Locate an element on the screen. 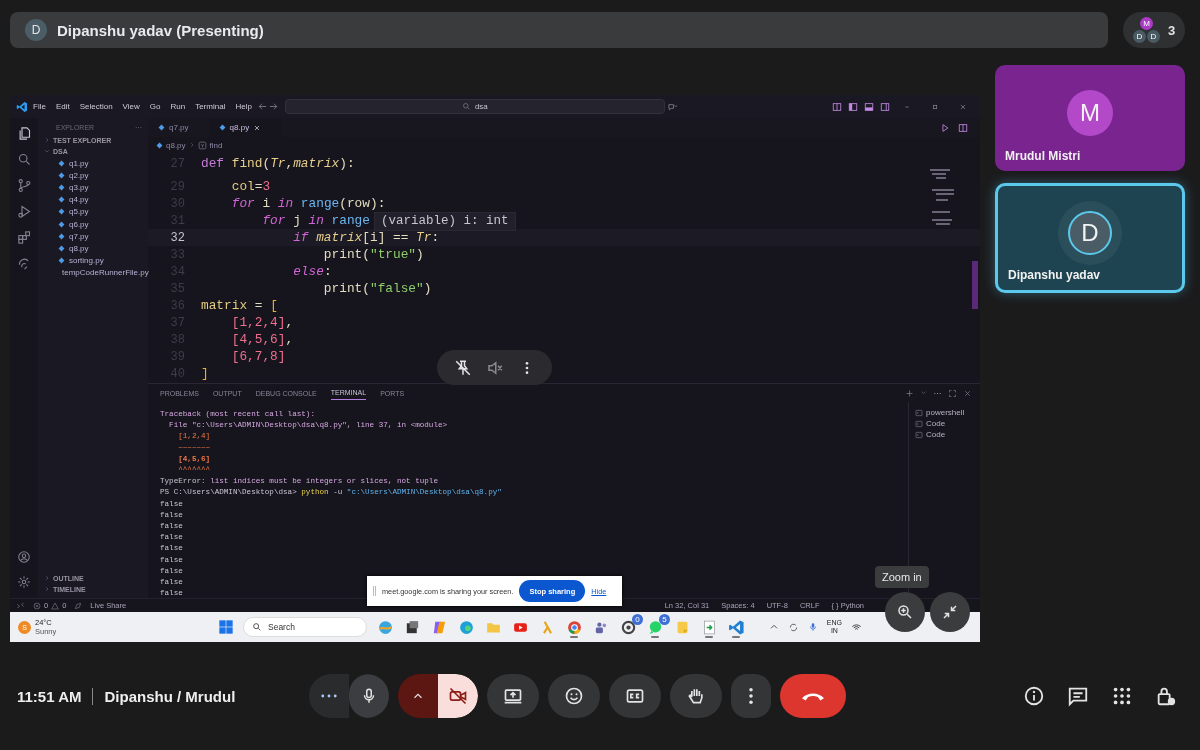 This screenshot has width=1200, height=750. widgets-icon is located at coordinates (385, 627).